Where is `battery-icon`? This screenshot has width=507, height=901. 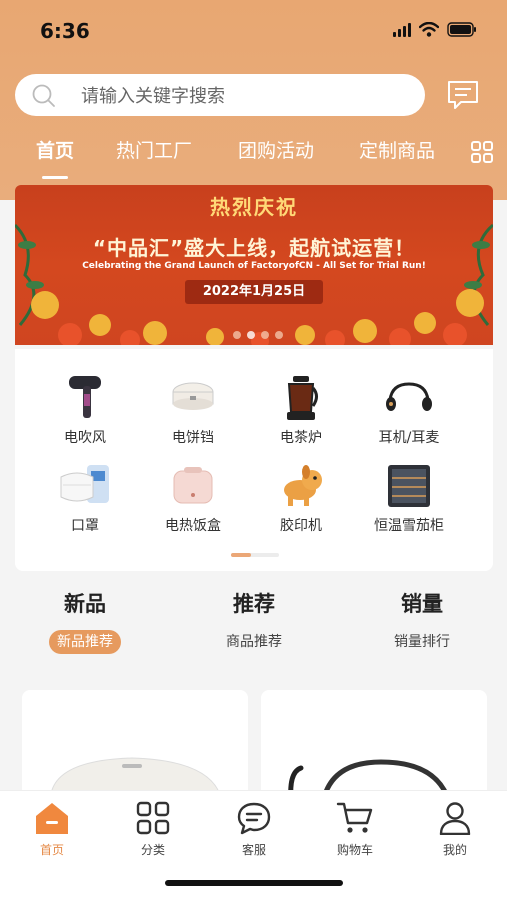 battery-icon is located at coordinates (461, 29).